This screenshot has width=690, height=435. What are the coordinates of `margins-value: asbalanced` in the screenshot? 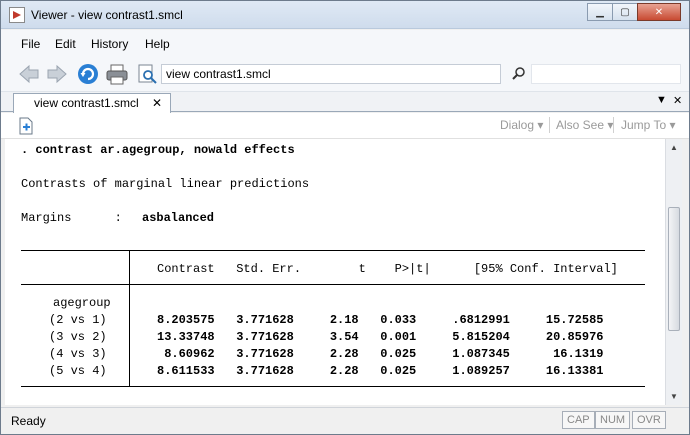 It's located at (178, 218).